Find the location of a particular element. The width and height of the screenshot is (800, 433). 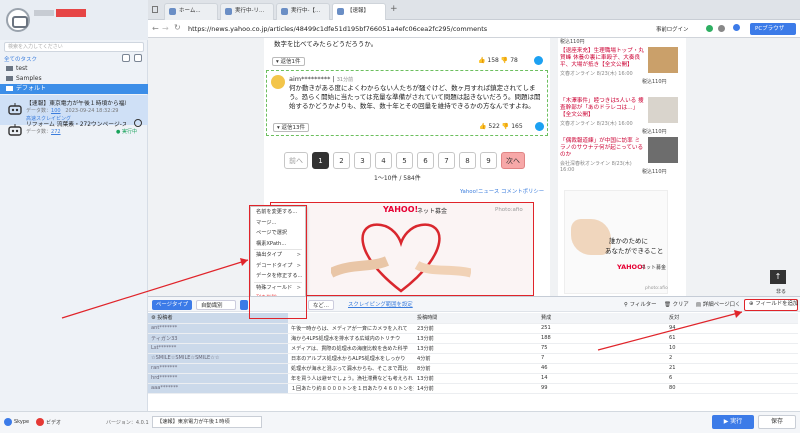

cell: 94 is located at coordinates (732, 328).